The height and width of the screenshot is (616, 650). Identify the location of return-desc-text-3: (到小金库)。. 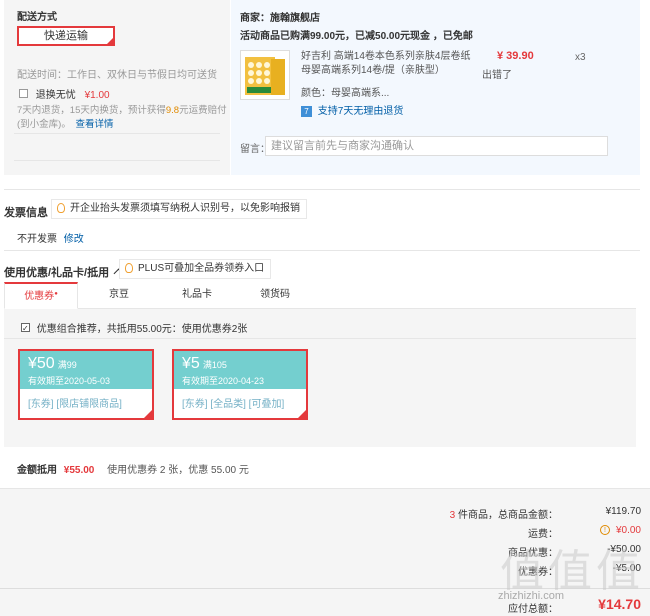
(44, 124).